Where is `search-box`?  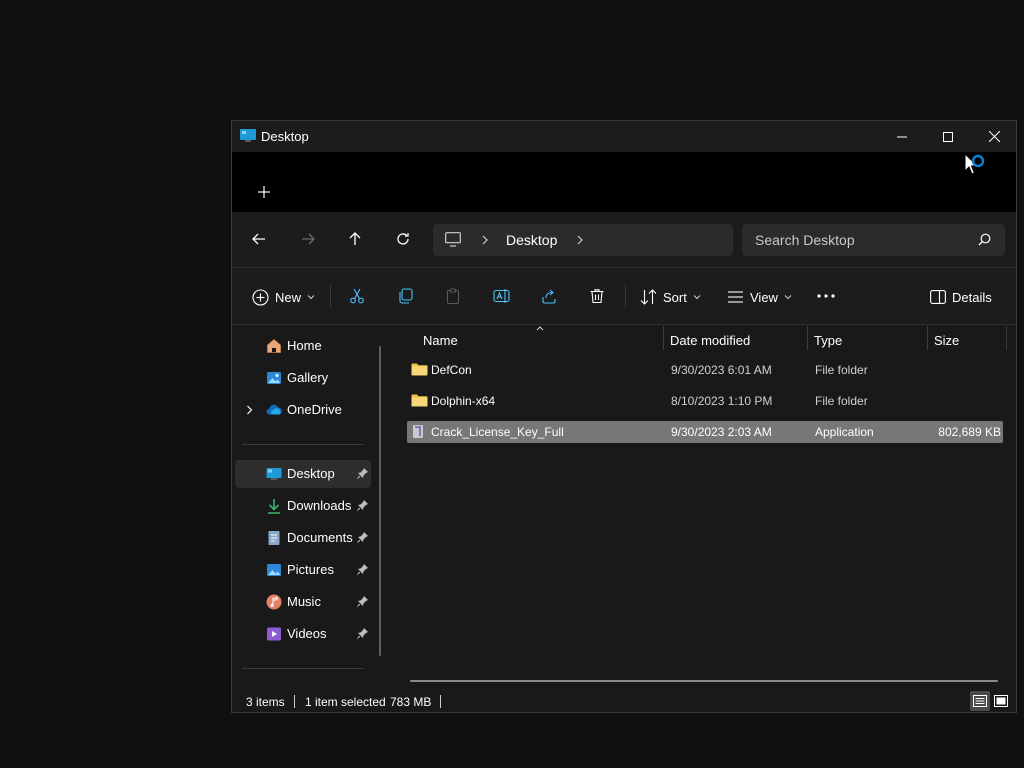 search-box is located at coordinates (873, 240).